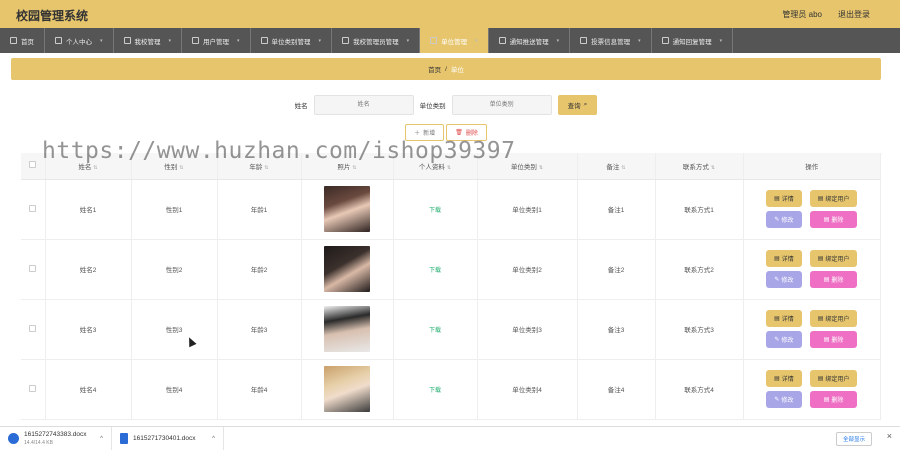  What do you see at coordinates (446, 69) in the screenshot?
I see `breadcrumb: 首页 / 单位` at bounding box center [446, 69].